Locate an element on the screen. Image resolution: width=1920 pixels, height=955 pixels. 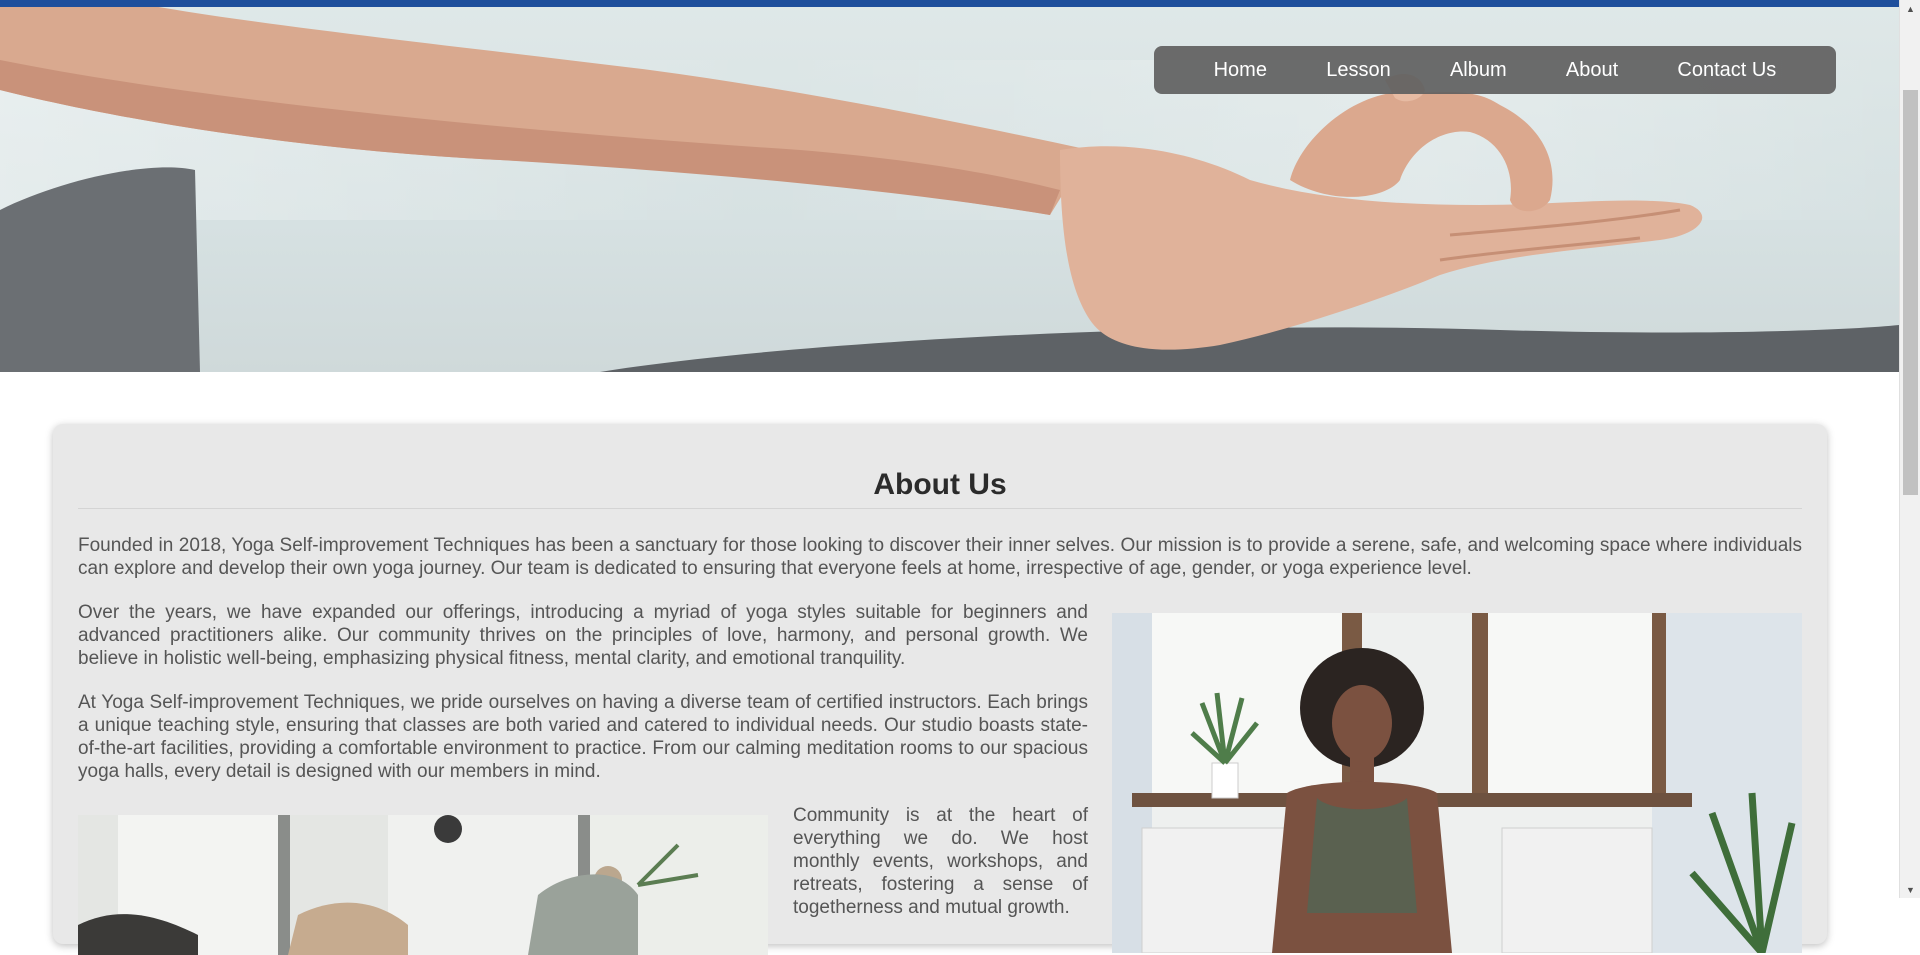
scroll-down-arrow-icon: ▼ is located at coordinates (1910, 889).